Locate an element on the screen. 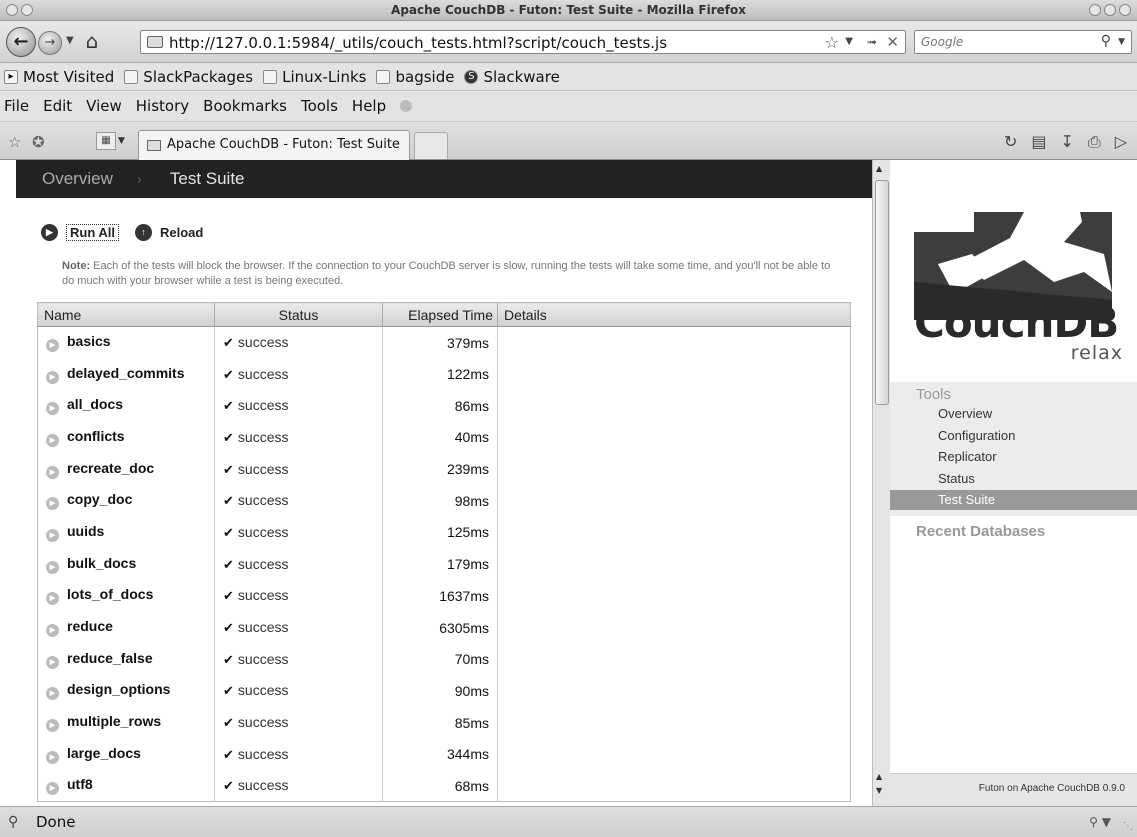  bookmark-linux-links: Linux-Links is located at coordinates (314, 77).